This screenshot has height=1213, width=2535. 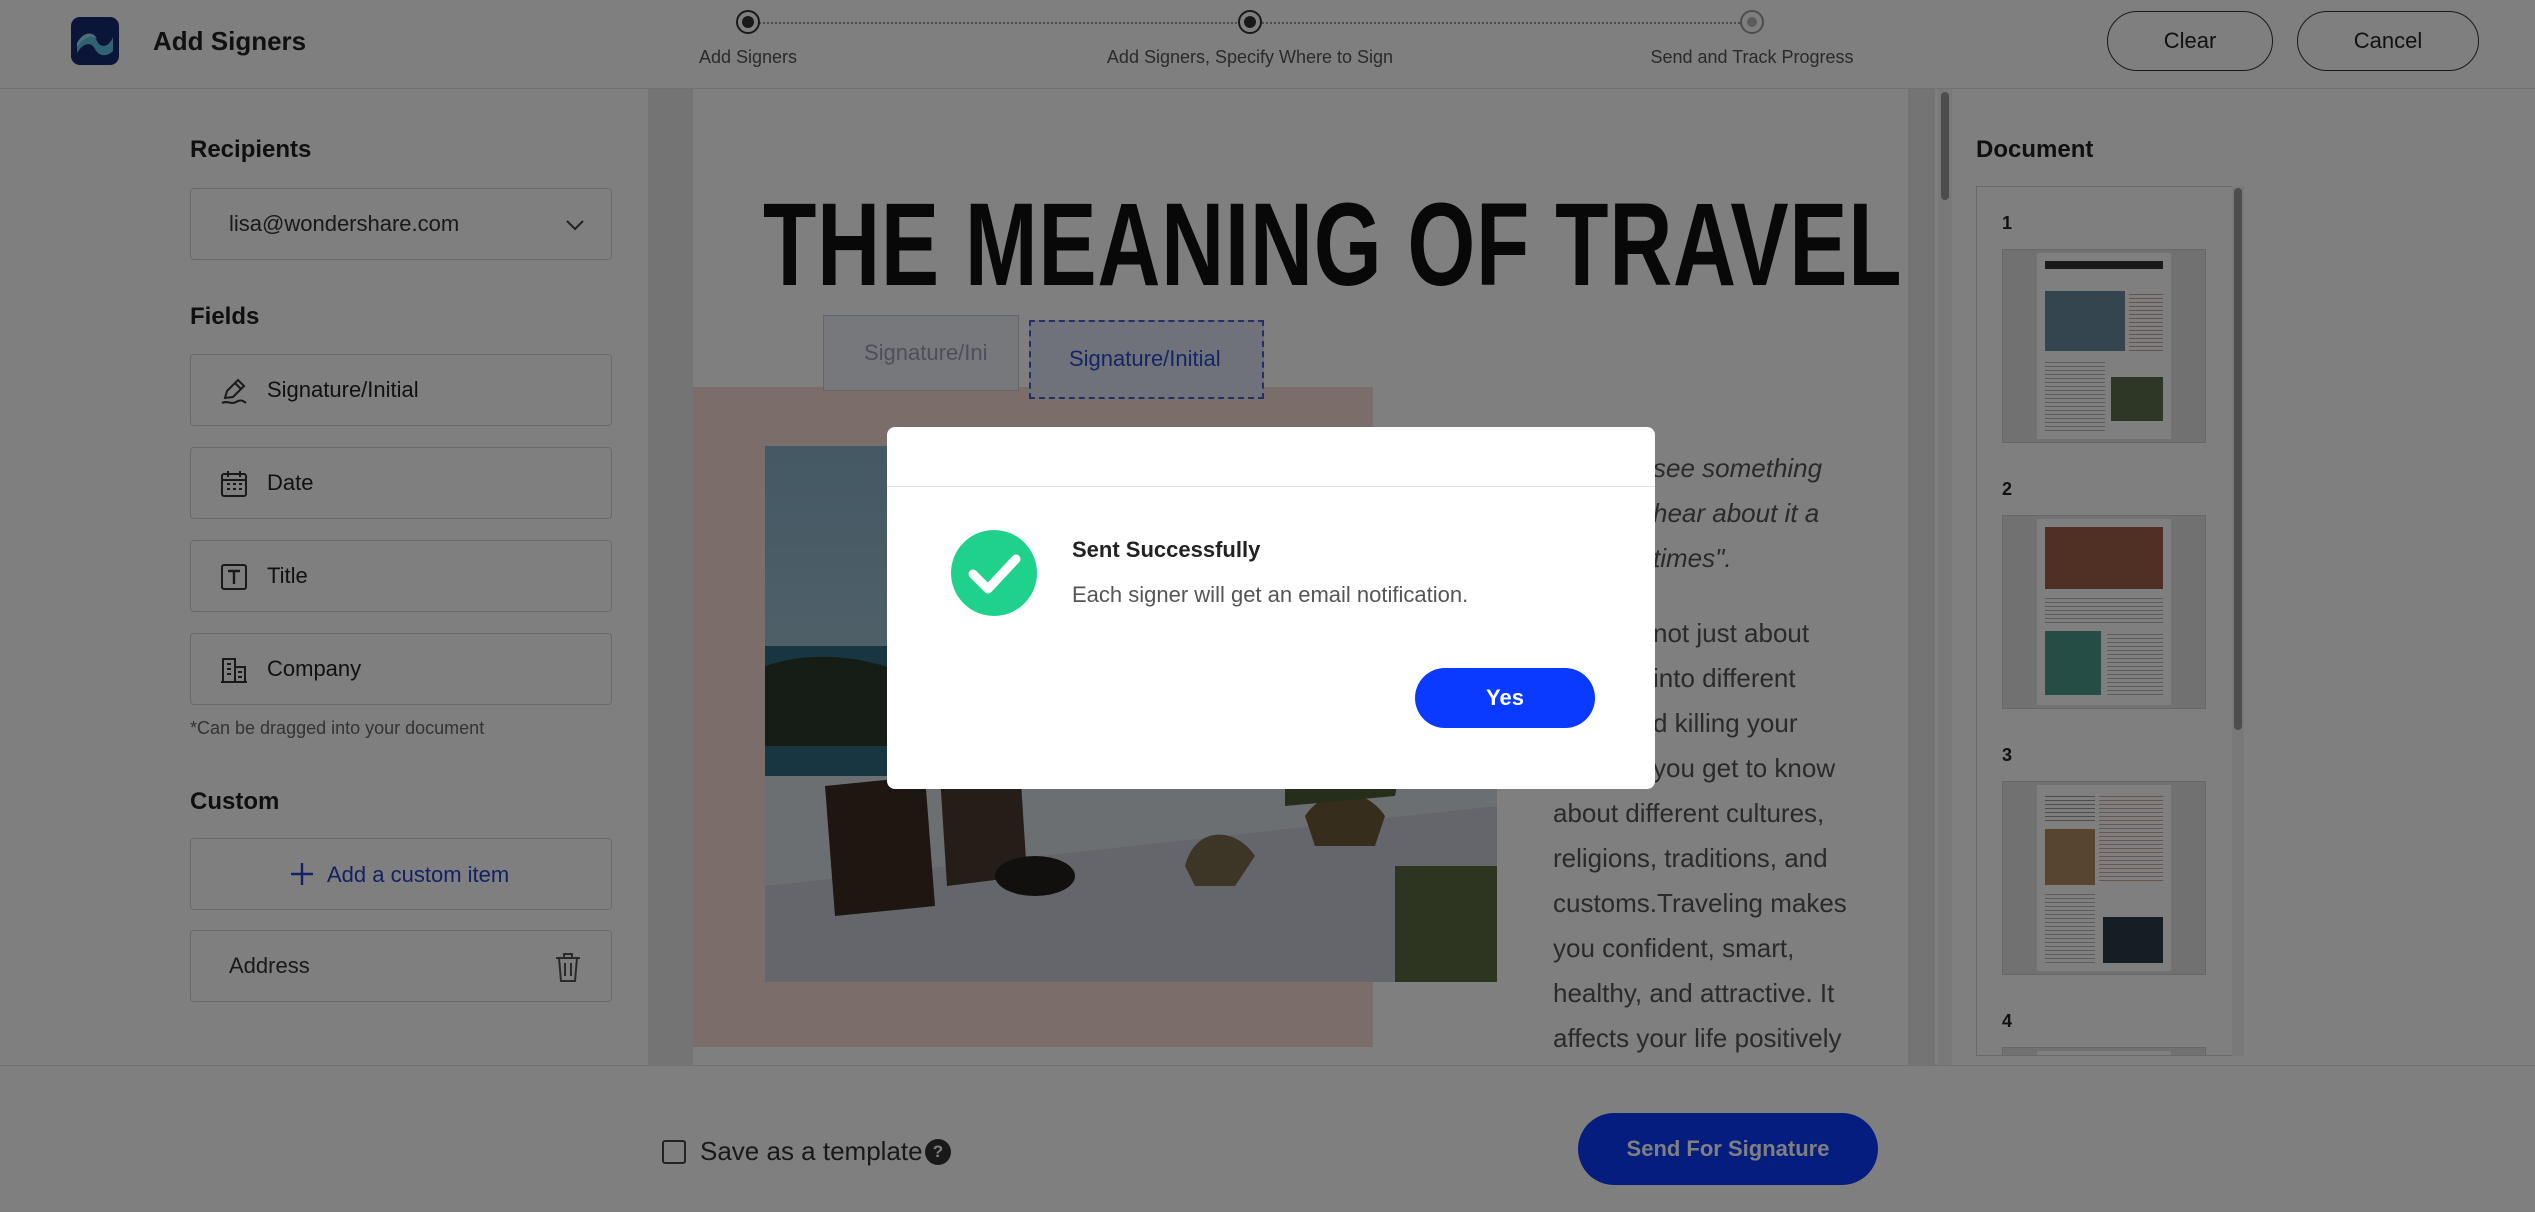 What do you see at coordinates (994, 573) in the screenshot?
I see `success-check-icon` at bounding box center [994, 573].